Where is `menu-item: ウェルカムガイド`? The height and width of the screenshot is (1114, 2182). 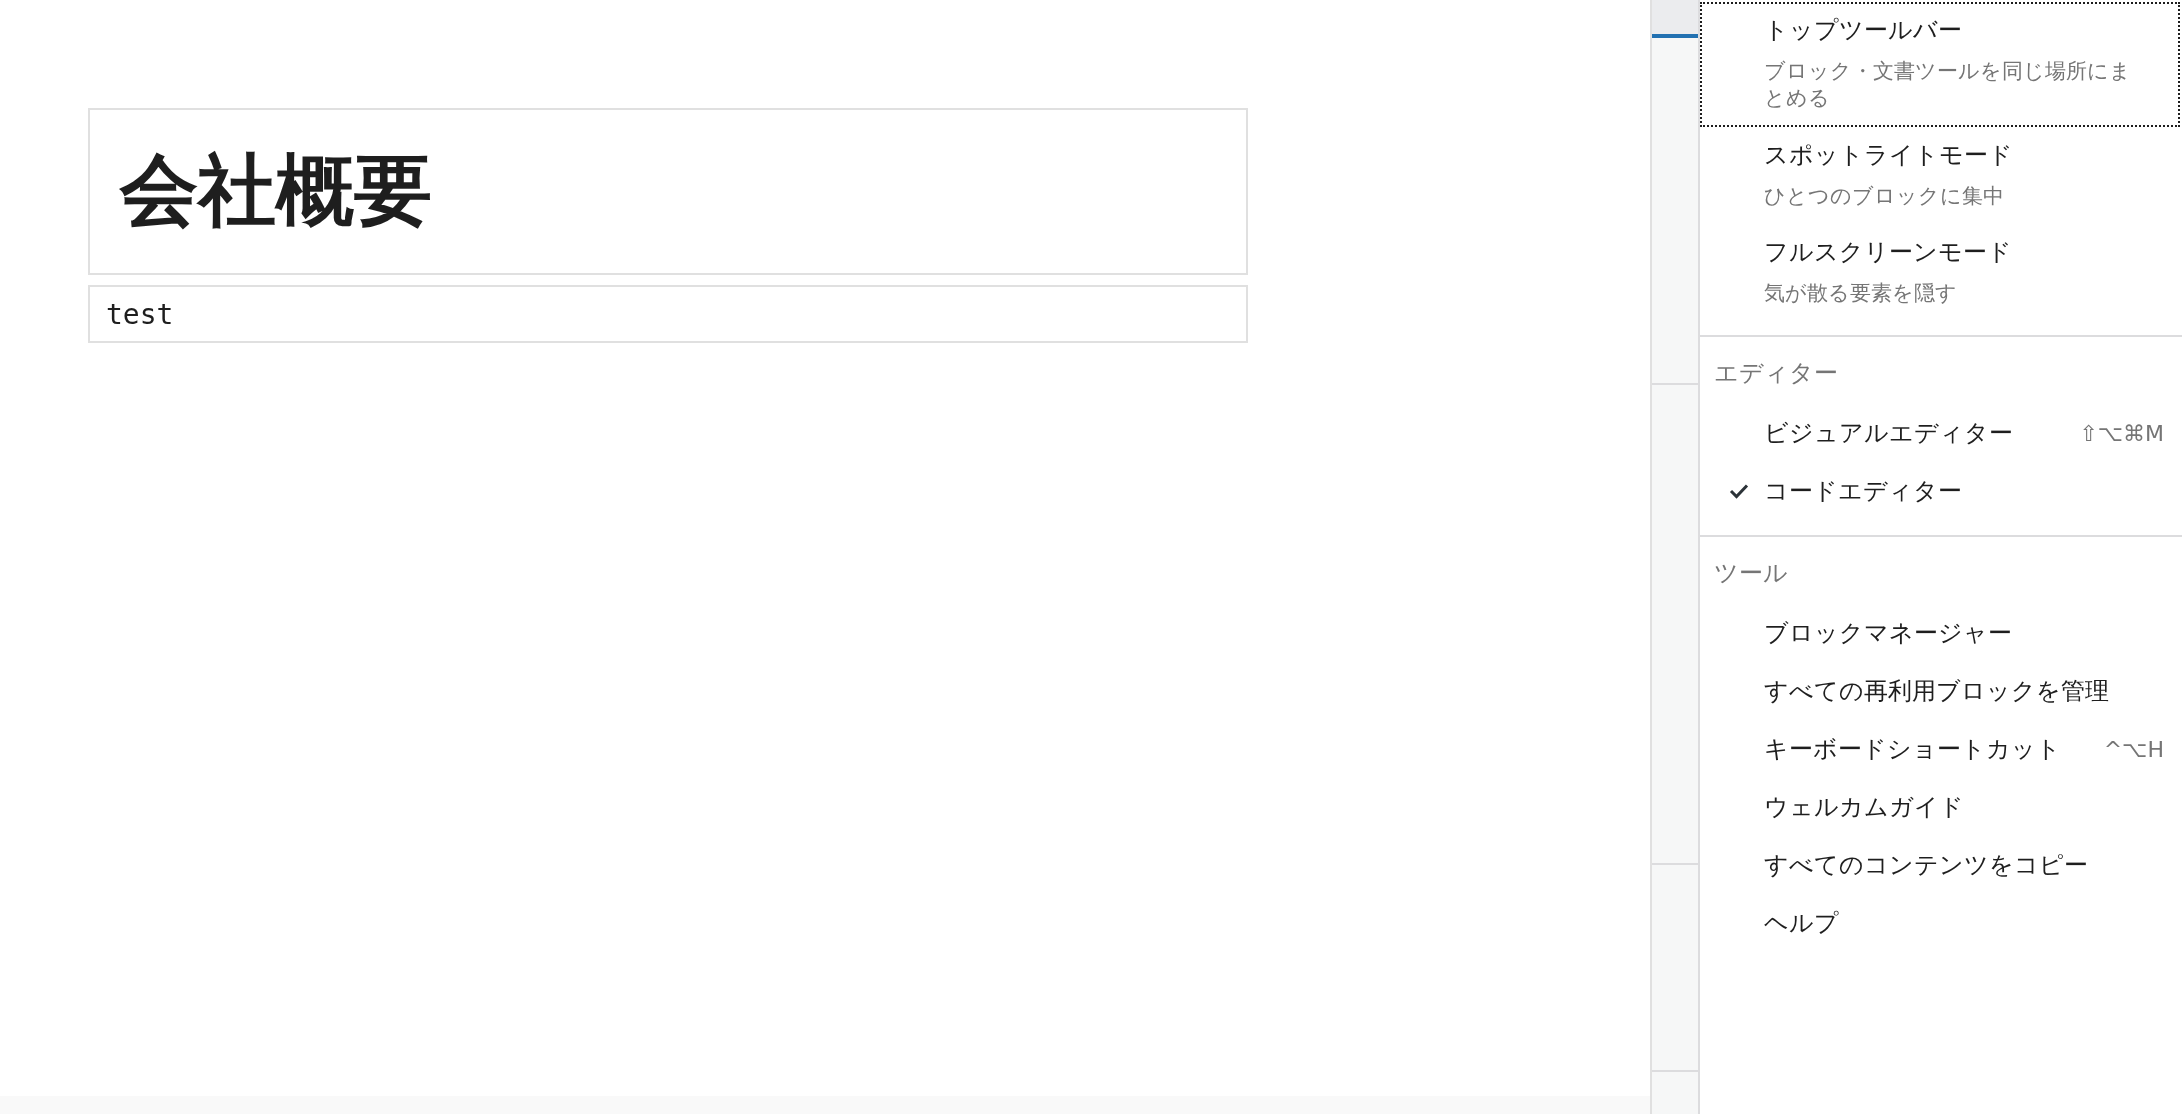 menu-item: ウェルカムガイド is located at coordinates (1940, 808).